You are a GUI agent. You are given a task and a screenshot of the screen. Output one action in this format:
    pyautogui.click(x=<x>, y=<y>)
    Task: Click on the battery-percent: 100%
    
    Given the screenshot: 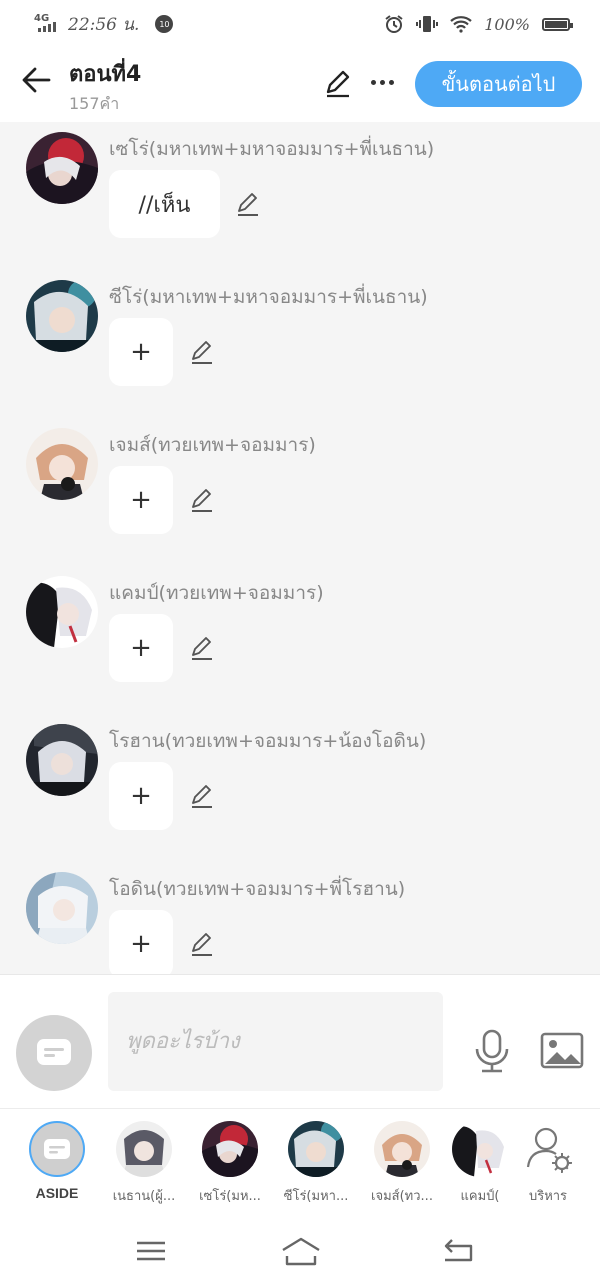 What is the action you would take?
    pyautogui.click(x=507, y=24)
    